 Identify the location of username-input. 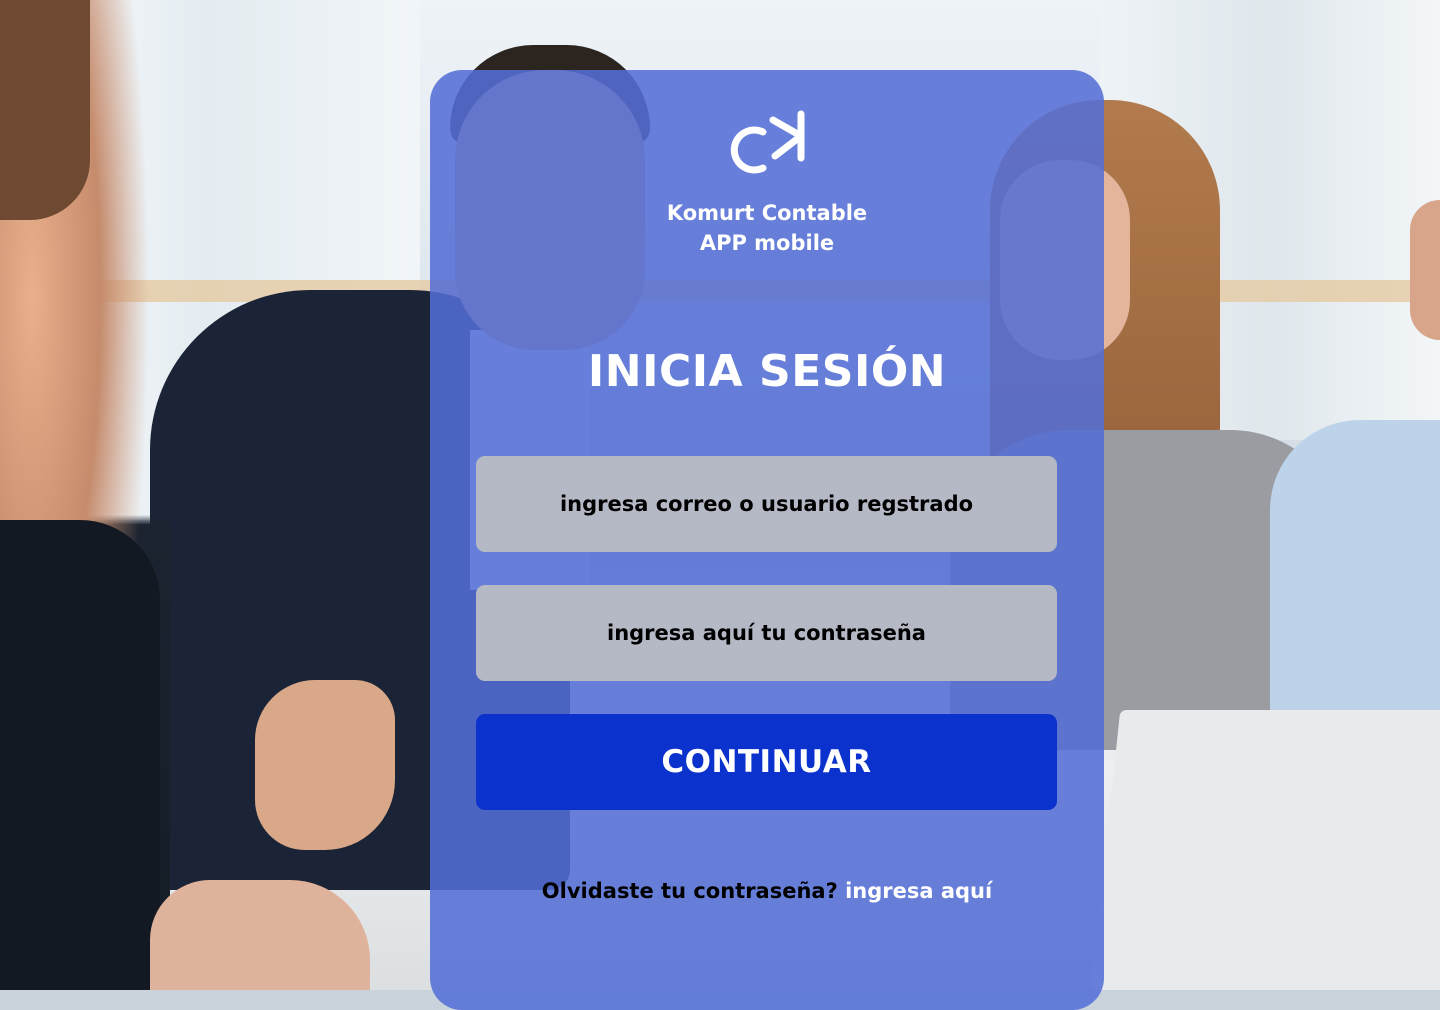
(766, 504).